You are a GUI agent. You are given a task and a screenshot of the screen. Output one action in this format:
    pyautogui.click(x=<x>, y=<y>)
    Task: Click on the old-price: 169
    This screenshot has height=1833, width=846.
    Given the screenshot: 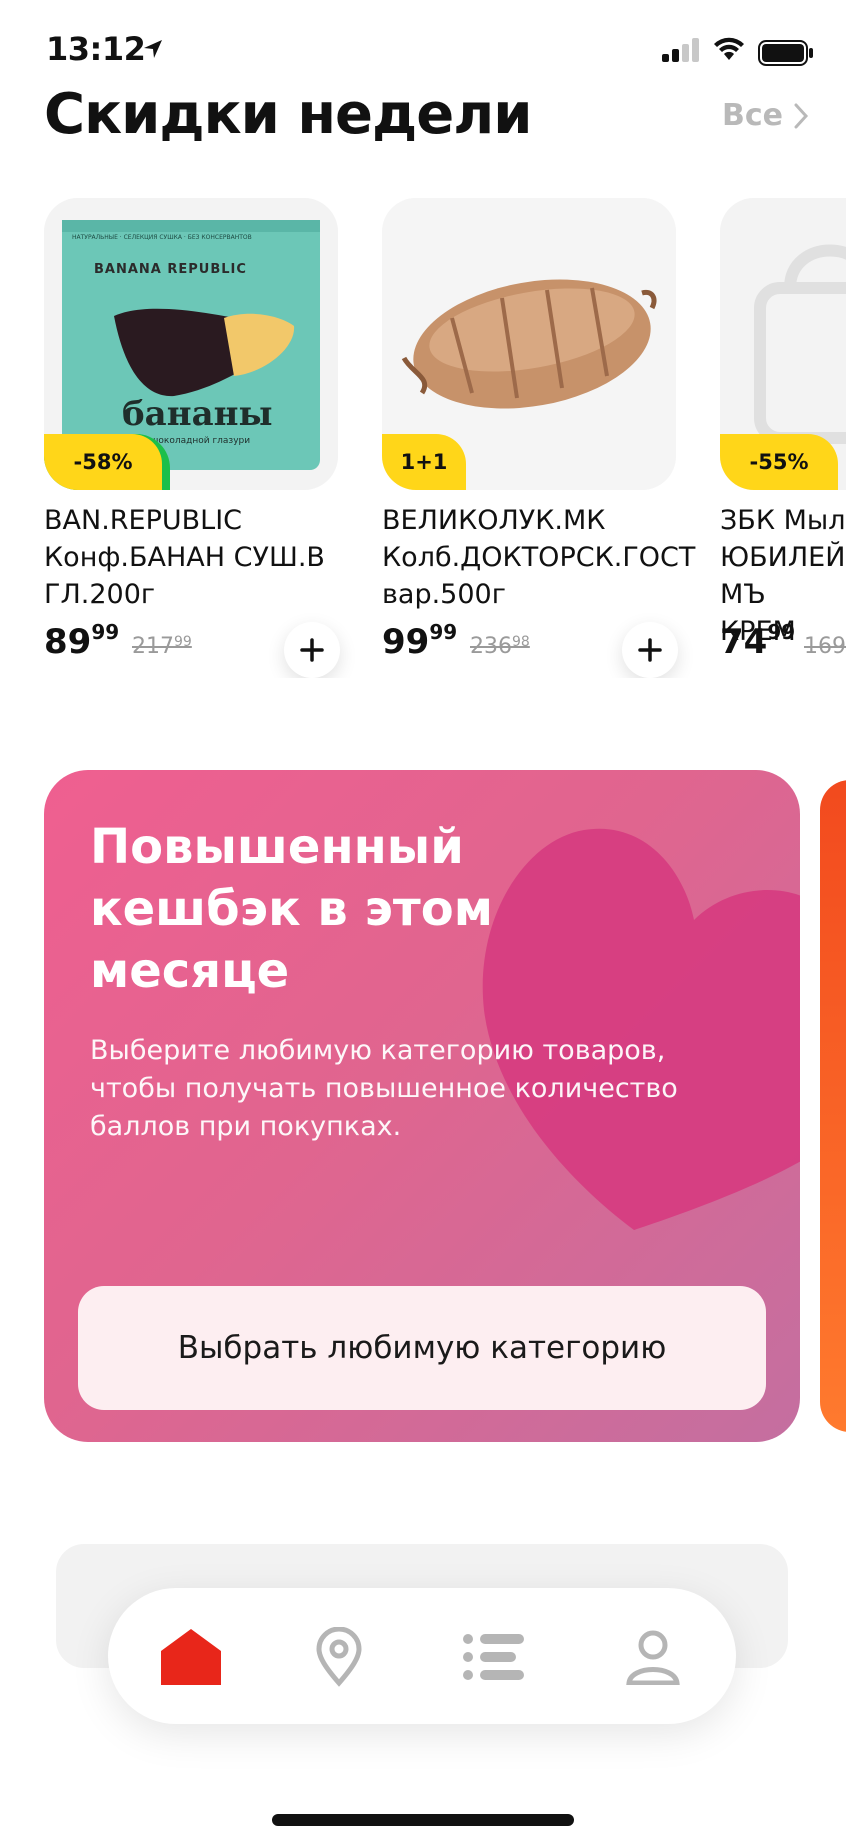 What is the action you would take?
    pyautogui.click(x=825, y=646)
    